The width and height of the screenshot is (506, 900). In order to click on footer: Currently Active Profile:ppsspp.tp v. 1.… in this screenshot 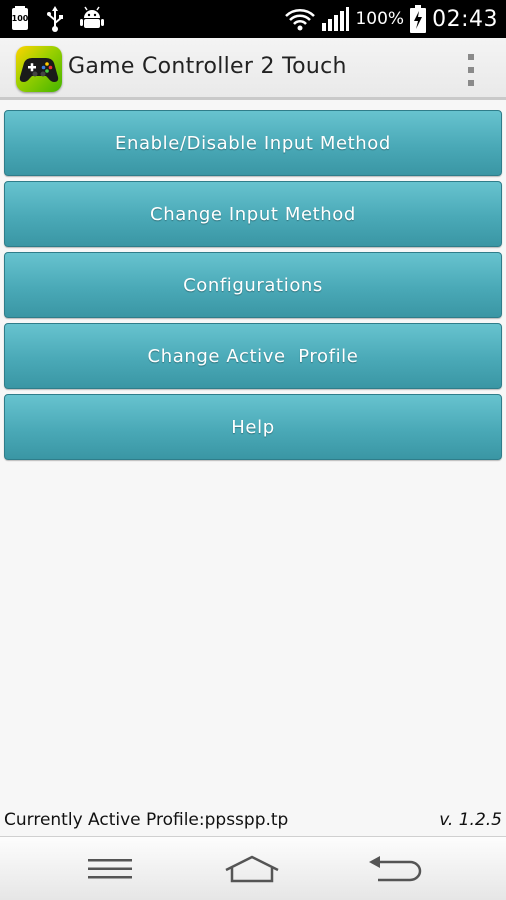, I will do `click(253, 822)`.